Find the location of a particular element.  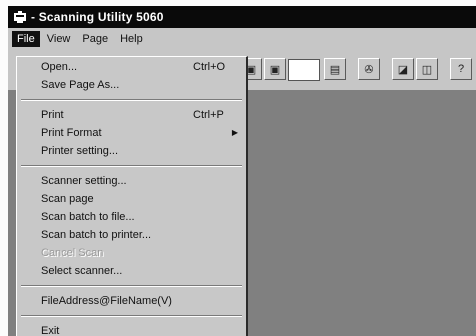

menu-item-scan-page: Scan page is located at coordinates (131, 199).